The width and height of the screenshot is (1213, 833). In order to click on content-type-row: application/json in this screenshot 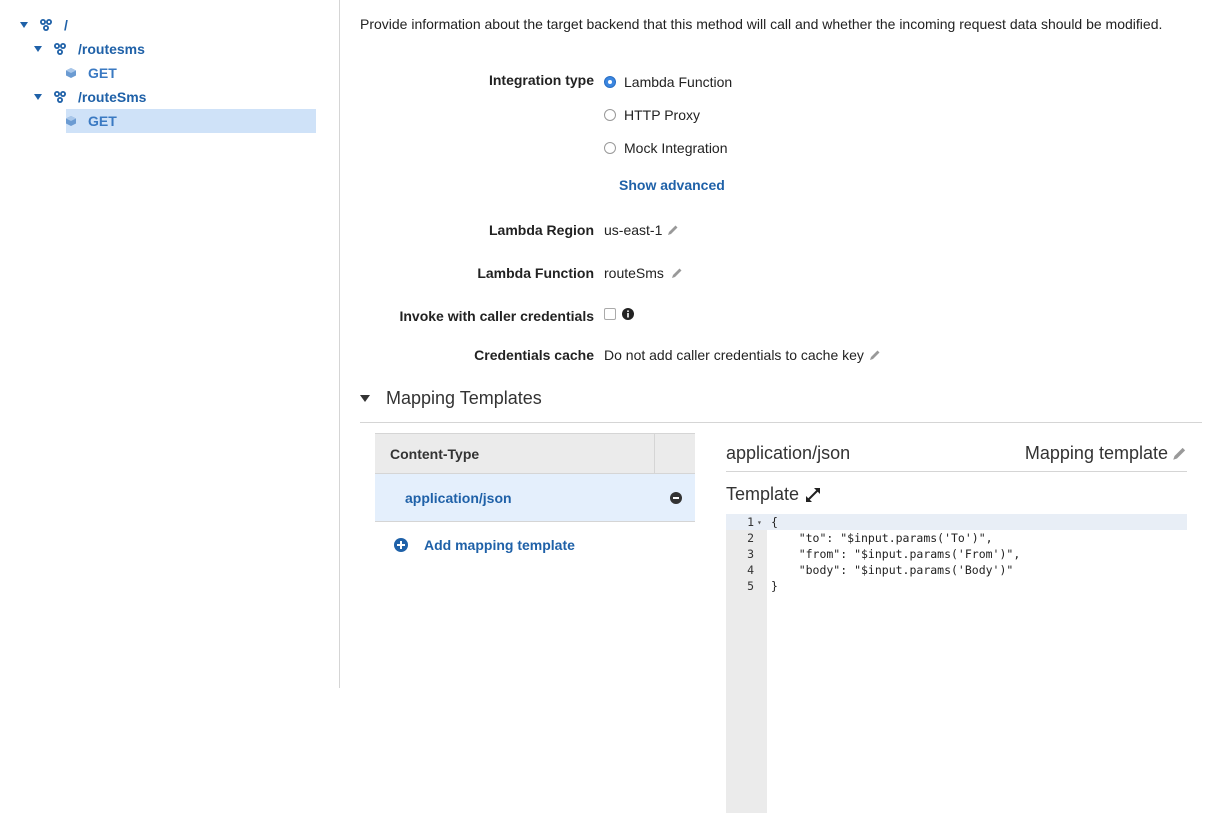, I will do `click(535, 498)`.